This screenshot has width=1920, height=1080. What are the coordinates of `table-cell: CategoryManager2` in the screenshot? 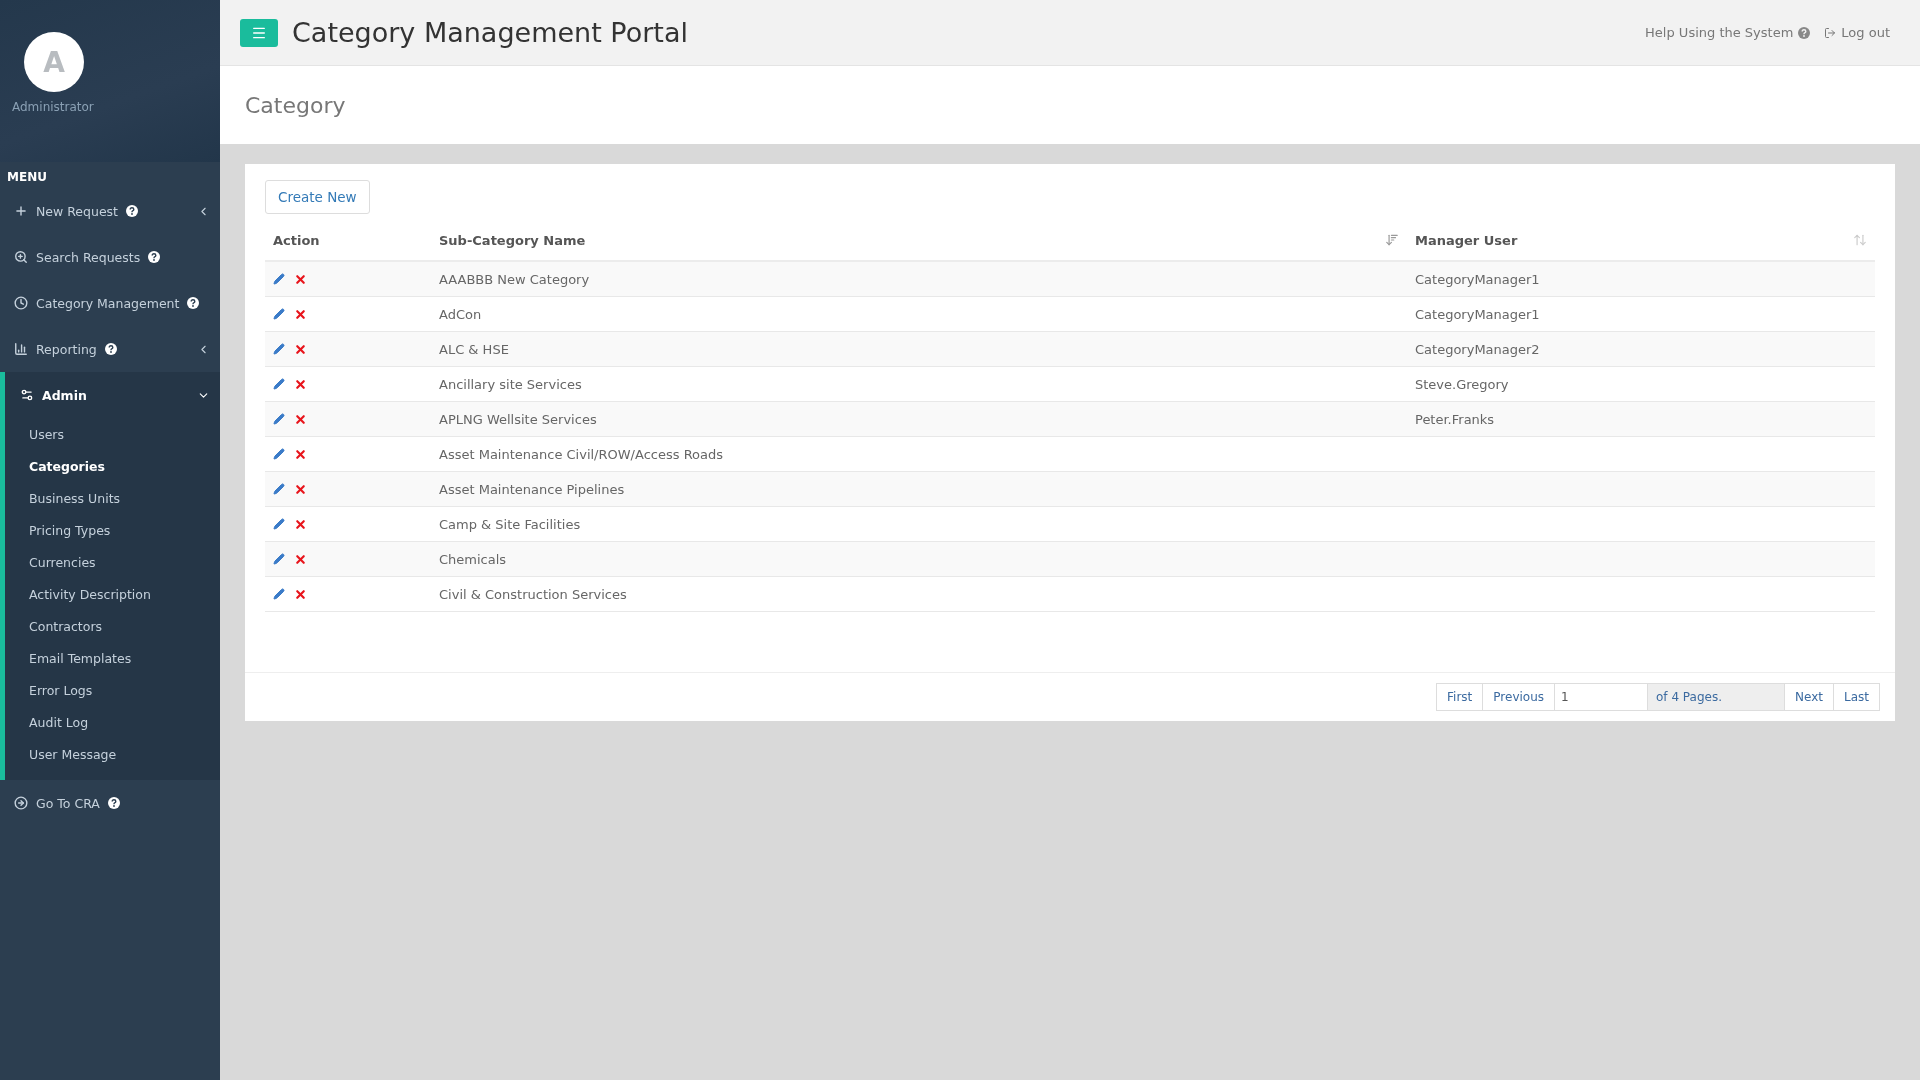 It's located at (1477, 349).